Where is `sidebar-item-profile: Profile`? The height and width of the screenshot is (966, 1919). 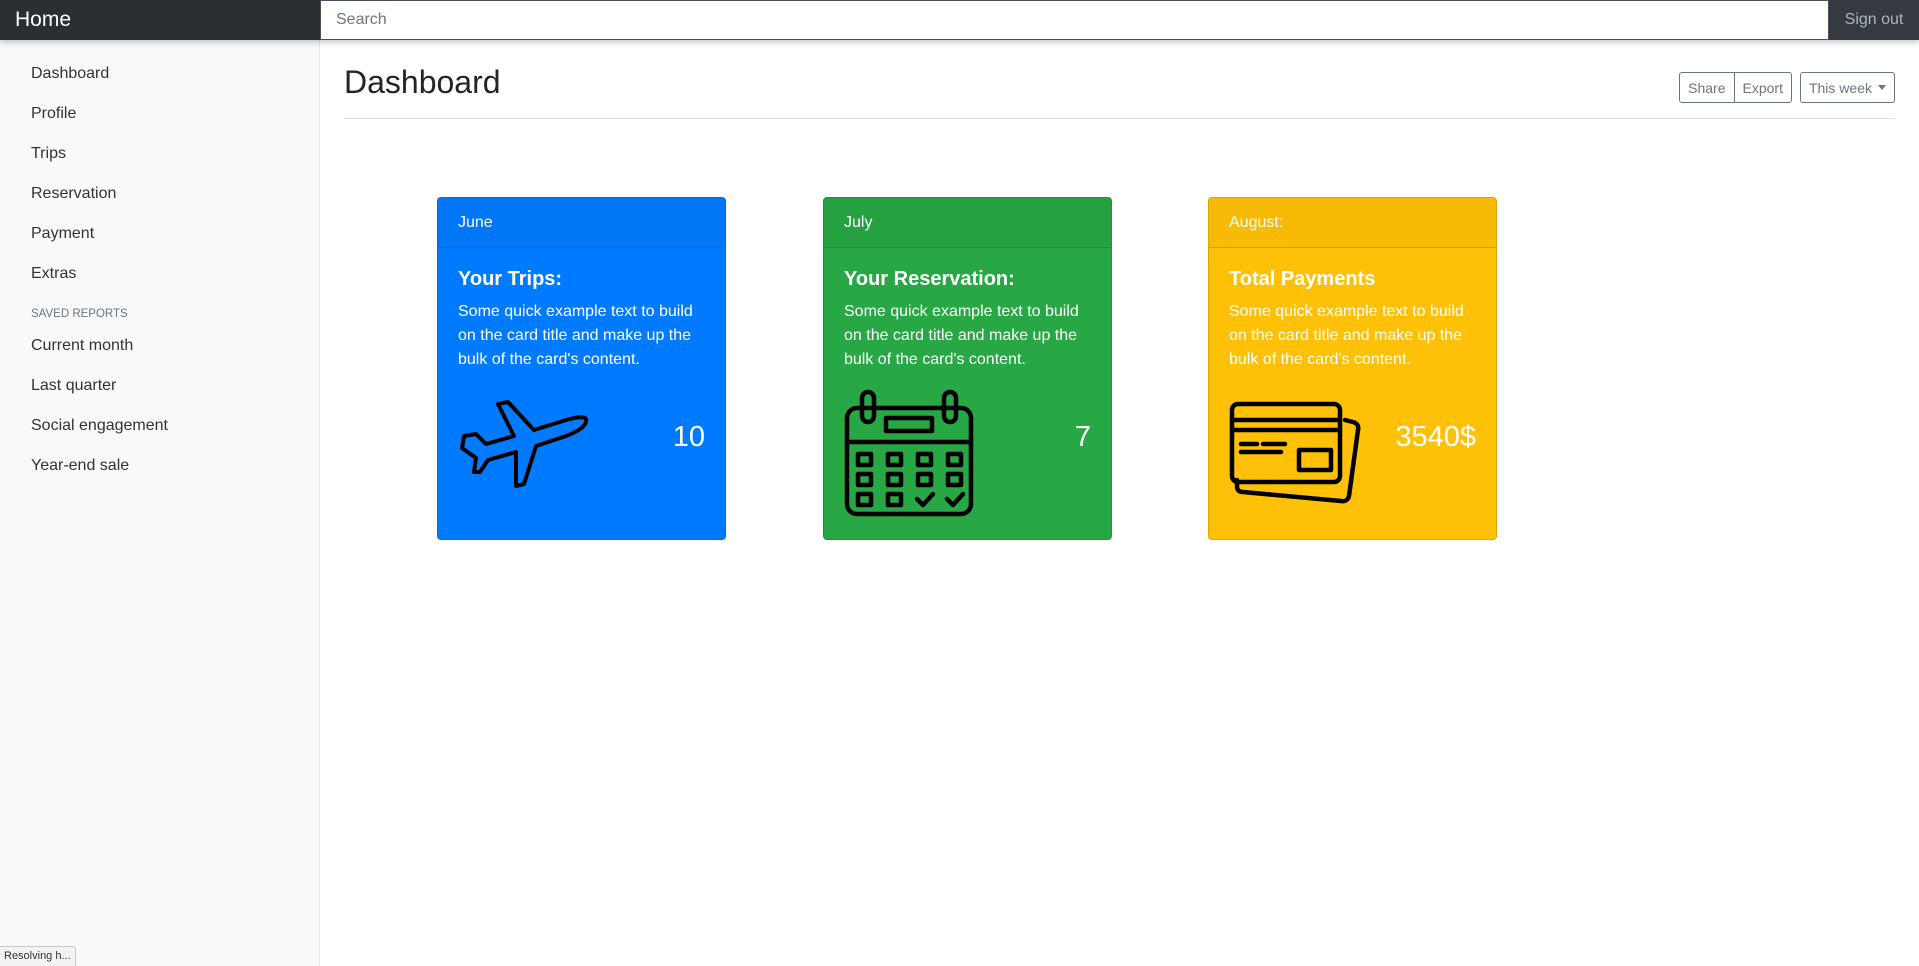
sidebar-item-profile: Profile is located at coordinates (159, 114).